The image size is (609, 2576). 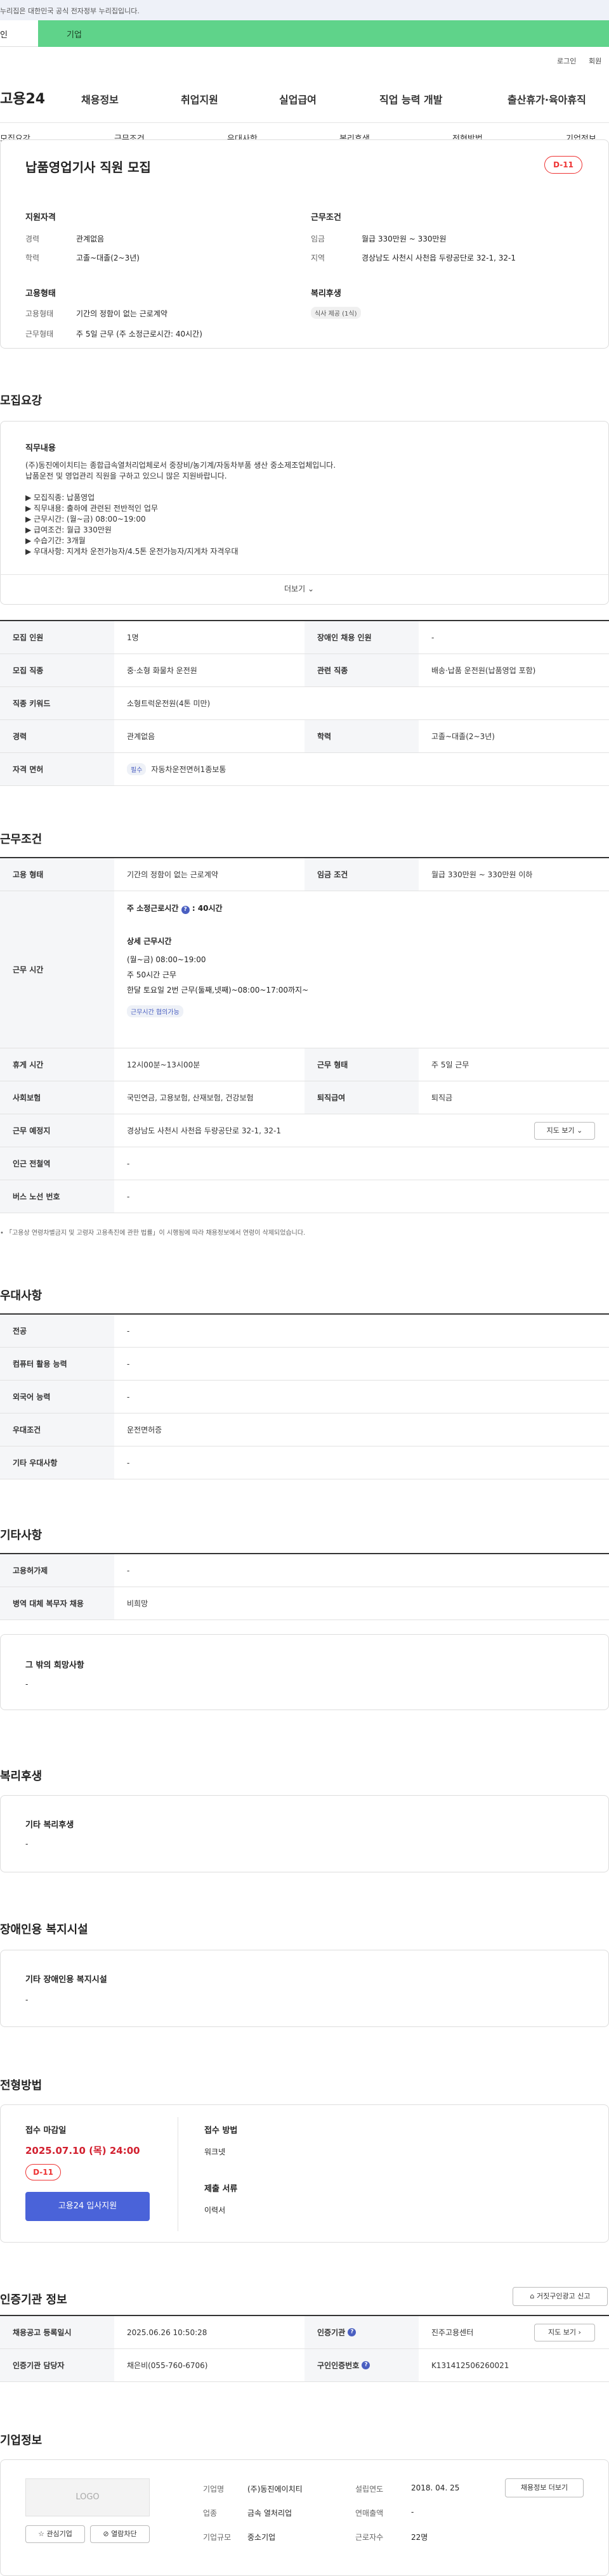 I want to click on weekly-hours-label: 주 소정근로시간, so click(x=153, y=909).